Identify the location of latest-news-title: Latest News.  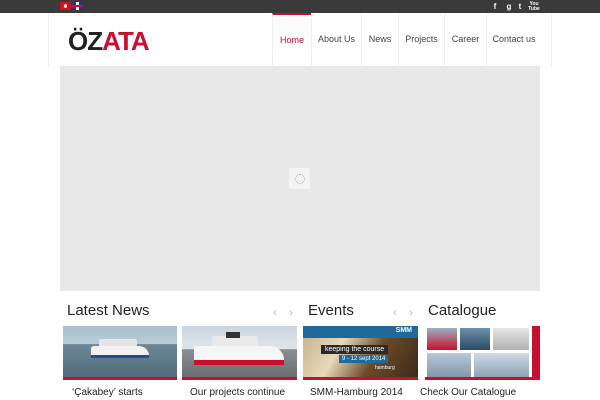
(108, 310).